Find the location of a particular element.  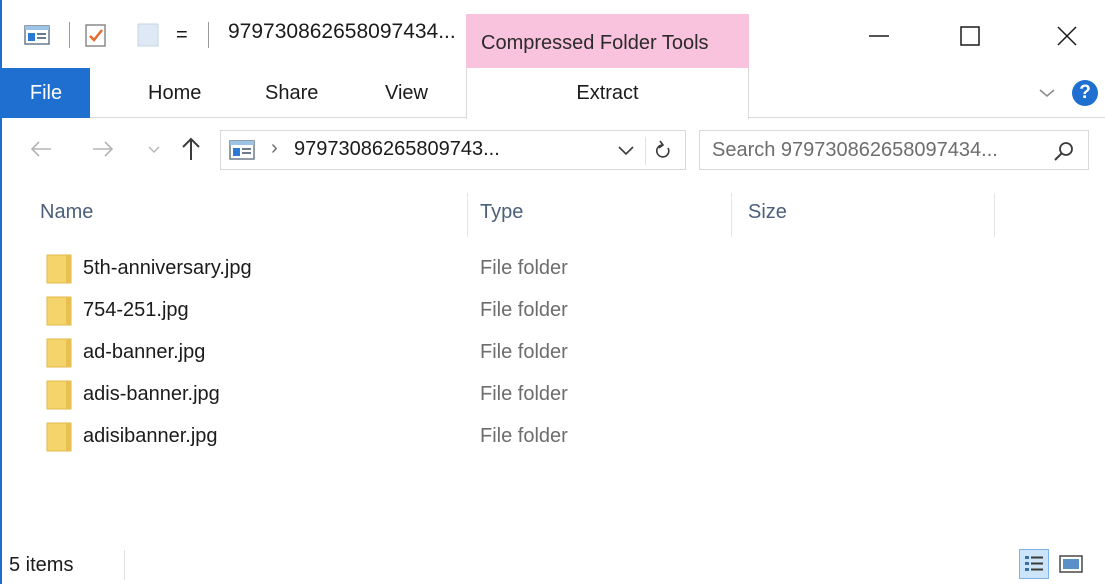

back-arrow-icon is located at coordinates (41, 149).